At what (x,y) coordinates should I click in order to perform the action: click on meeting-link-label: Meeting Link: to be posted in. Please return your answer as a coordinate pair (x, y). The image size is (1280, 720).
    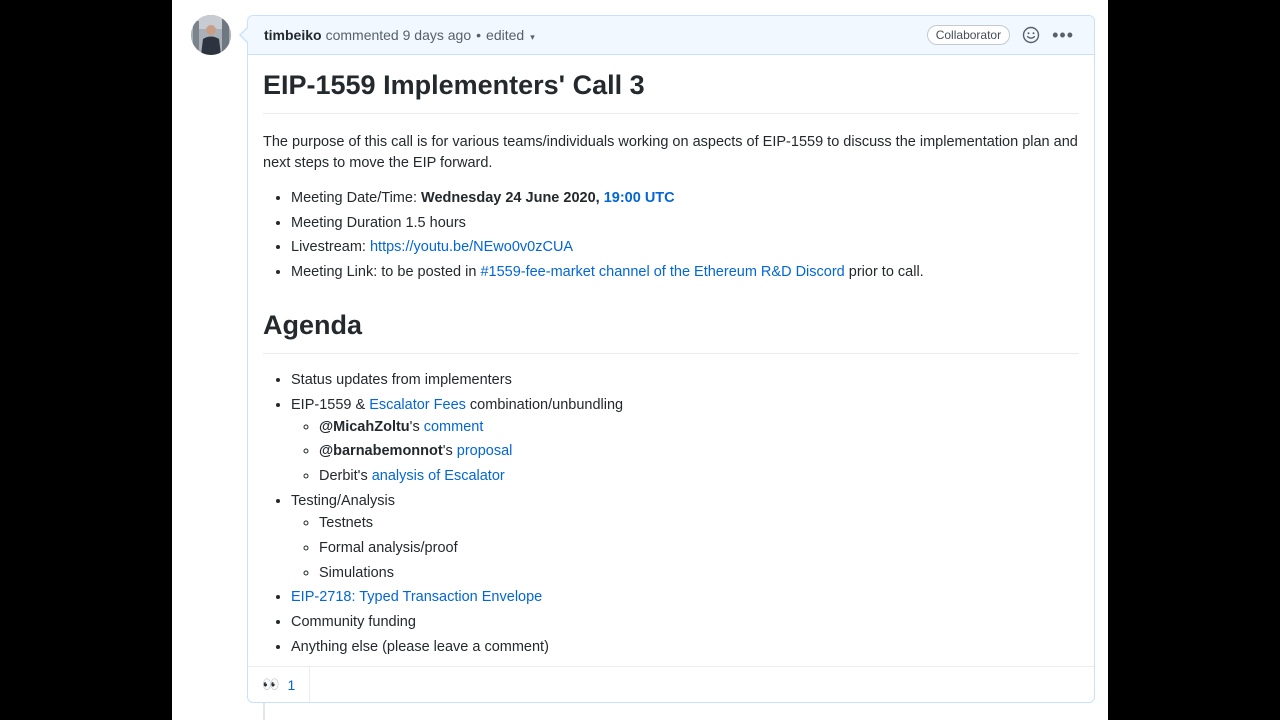
    Looking at the image, I should click on (386, 272).